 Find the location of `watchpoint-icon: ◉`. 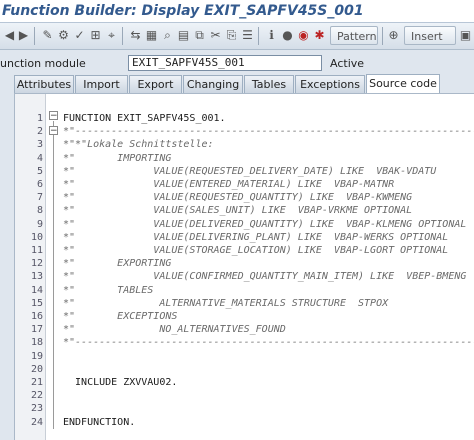

watchpoint-icon: ◉ is located at coordinates (303, 35).